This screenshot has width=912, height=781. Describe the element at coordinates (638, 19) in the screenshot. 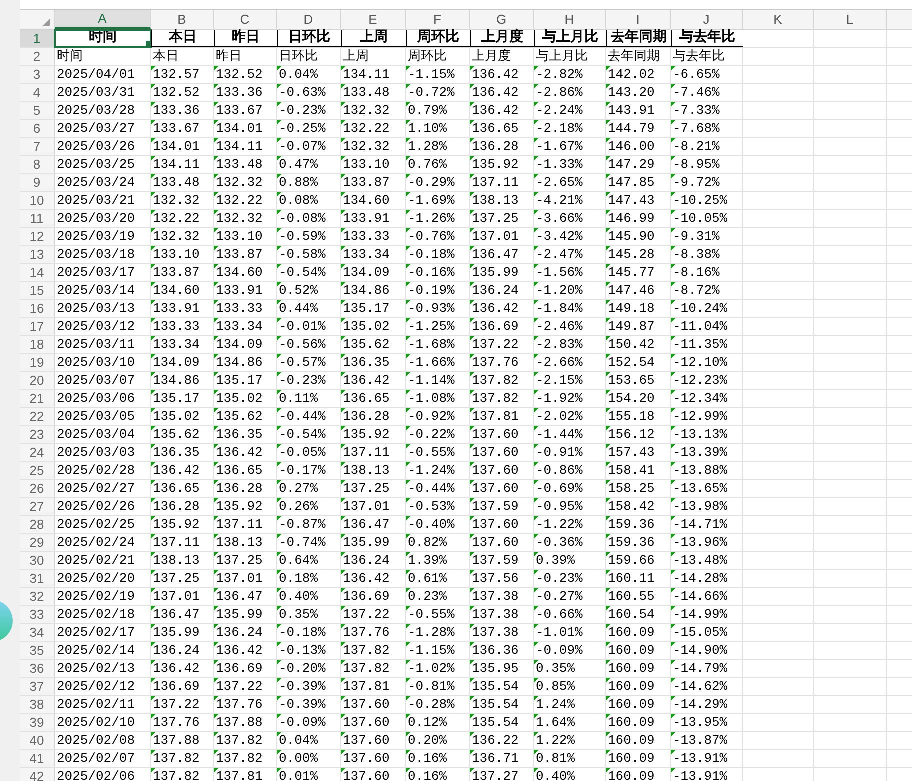

I see `column-header: I` at that location.